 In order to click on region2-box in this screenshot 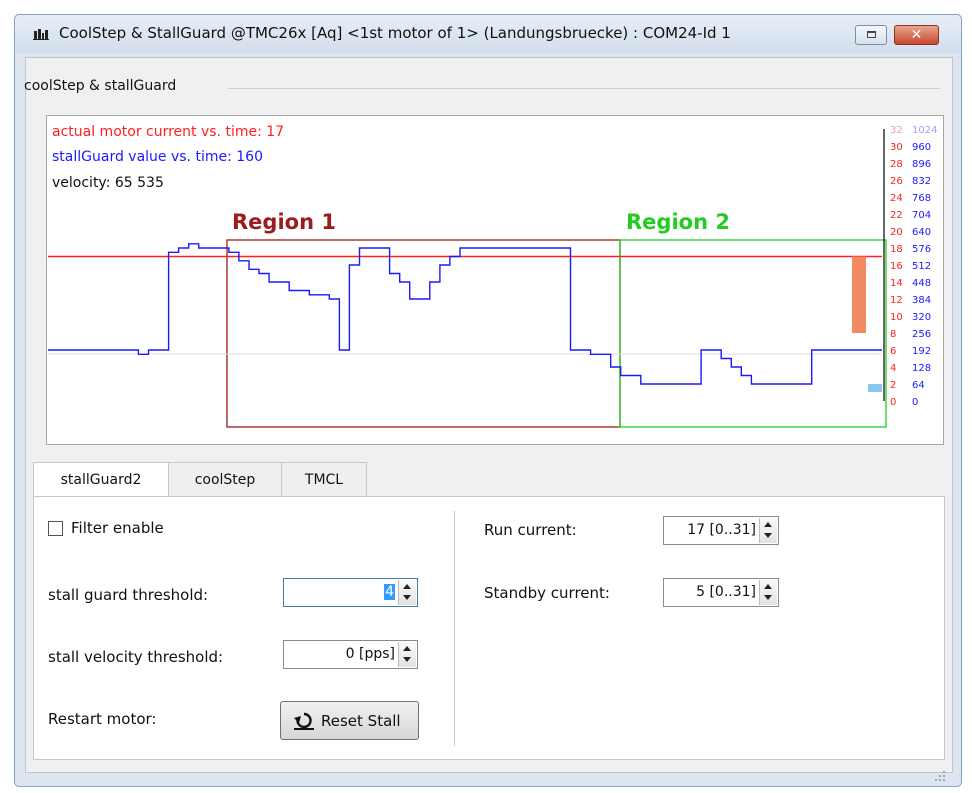, I will do `click(753, 333)`.